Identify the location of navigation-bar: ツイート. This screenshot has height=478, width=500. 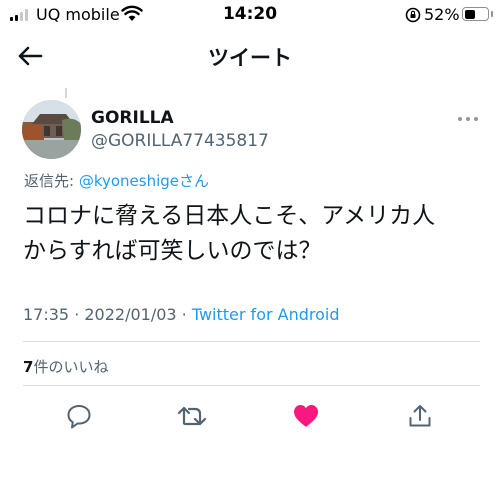
(250, 56).